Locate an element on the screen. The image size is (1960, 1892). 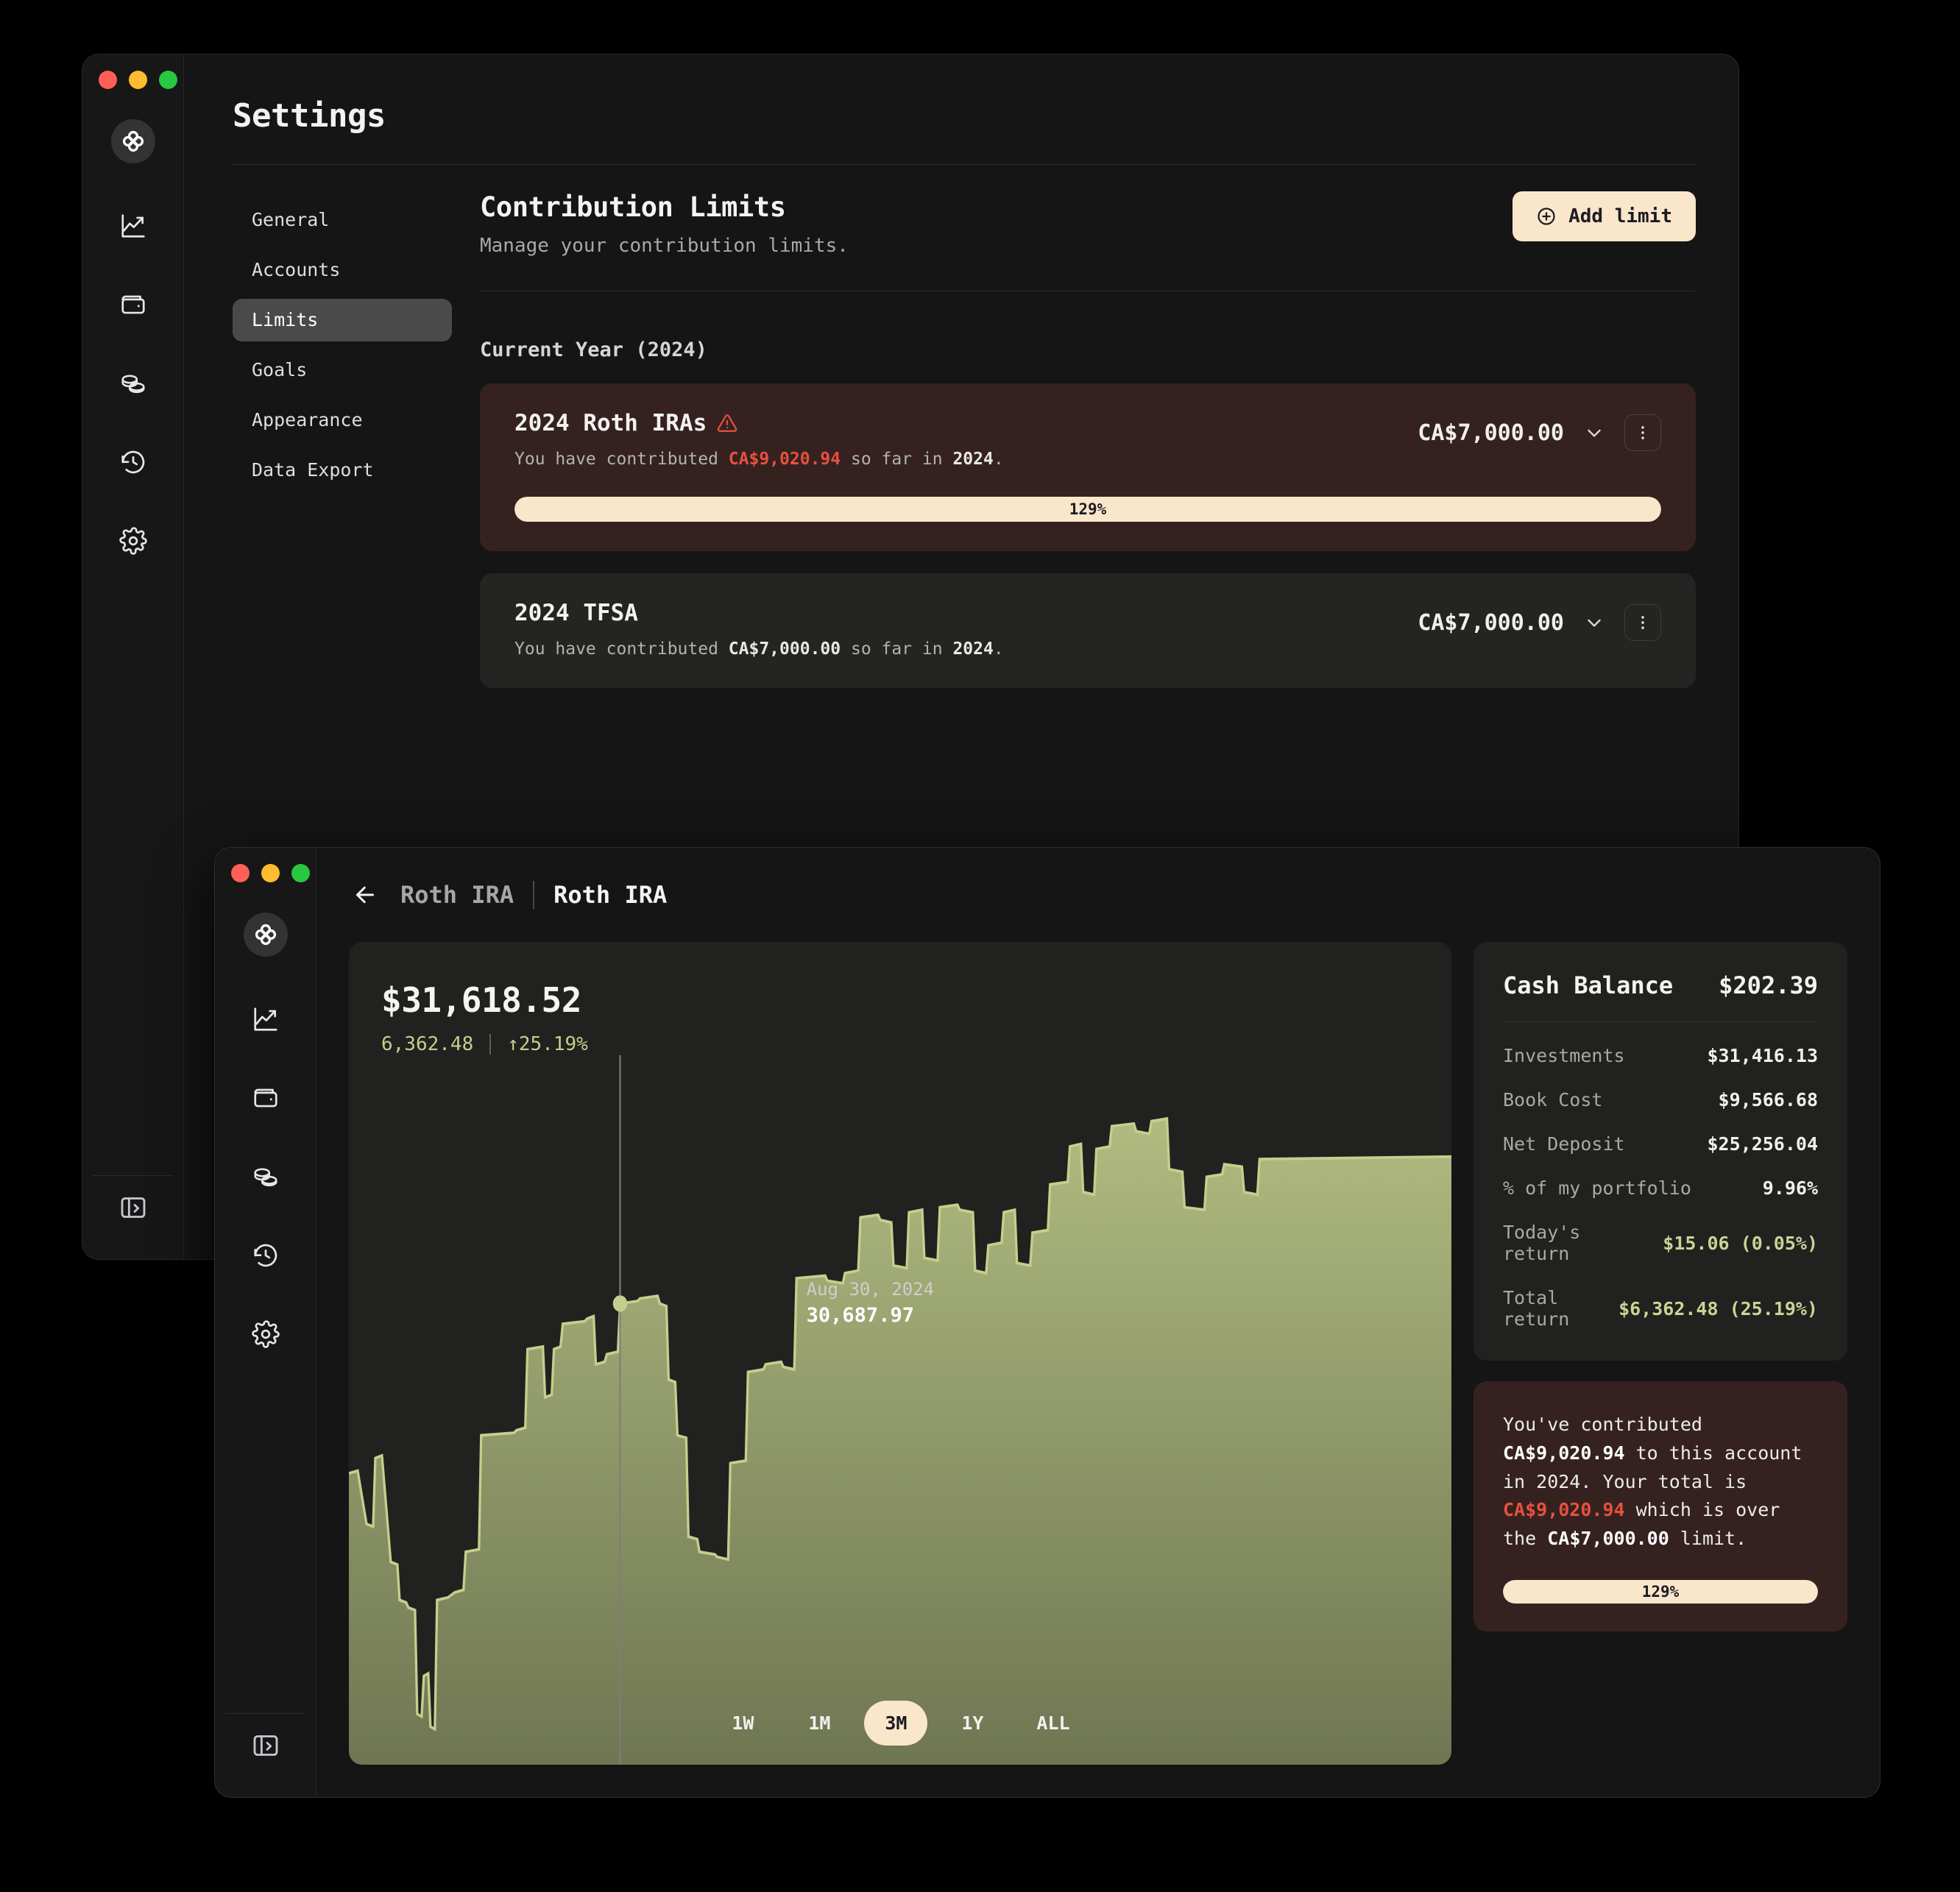
cash-balance-title: Cash Balance is located at coordinates (1588, 985).